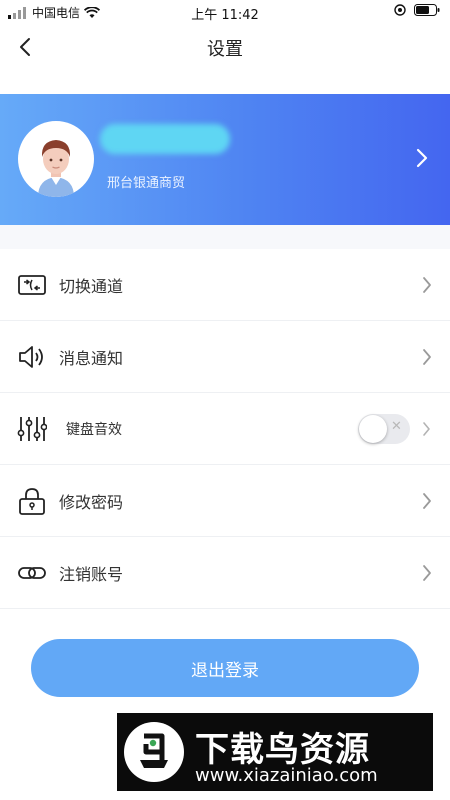 The height and width of the screenshot is (800, 450). I want to click on menu-item-keyboard-sound: 键盘音效 ✕, so click(225, 429).